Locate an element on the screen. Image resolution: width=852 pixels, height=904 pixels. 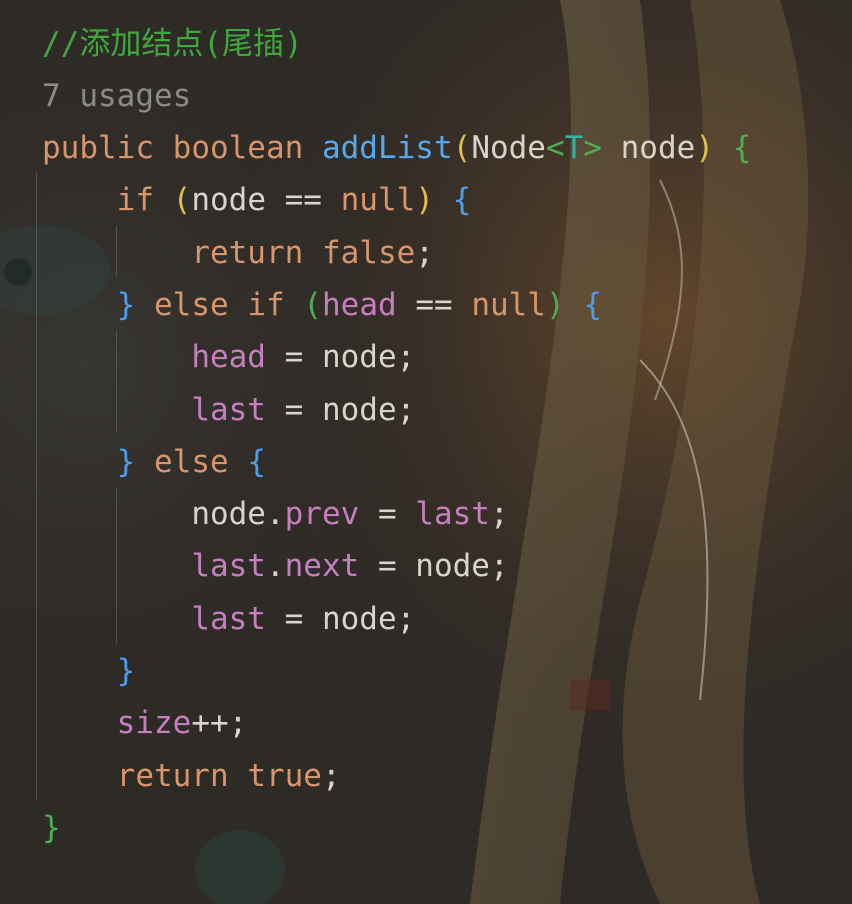
code-line: return false; is located at coordinates (238, 253).